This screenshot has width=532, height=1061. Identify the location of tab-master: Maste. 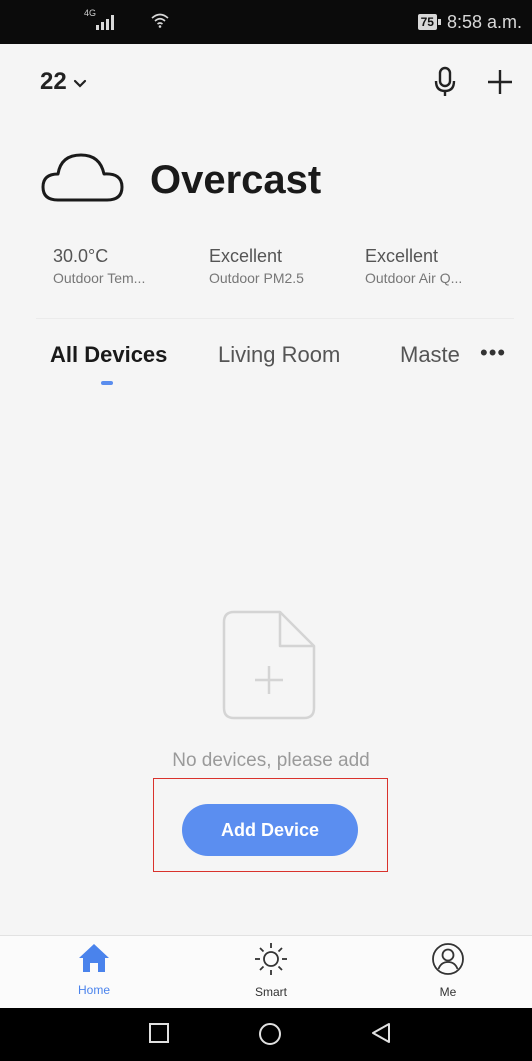
(430, 355).